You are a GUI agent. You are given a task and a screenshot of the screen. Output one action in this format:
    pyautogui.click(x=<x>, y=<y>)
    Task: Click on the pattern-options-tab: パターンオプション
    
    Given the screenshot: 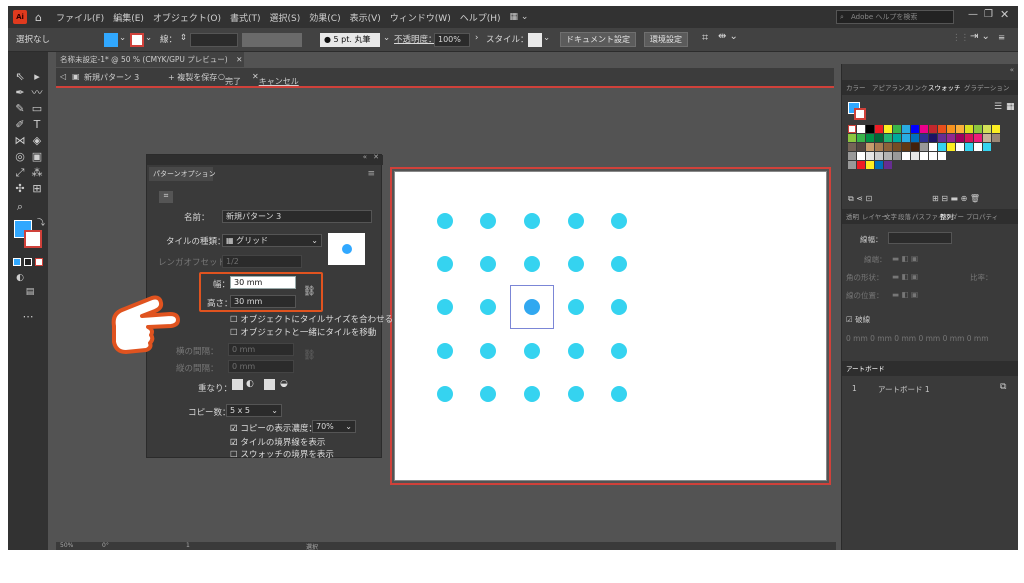 What is the action you would take?
    pyautogui.click(x=182, y=174)
    